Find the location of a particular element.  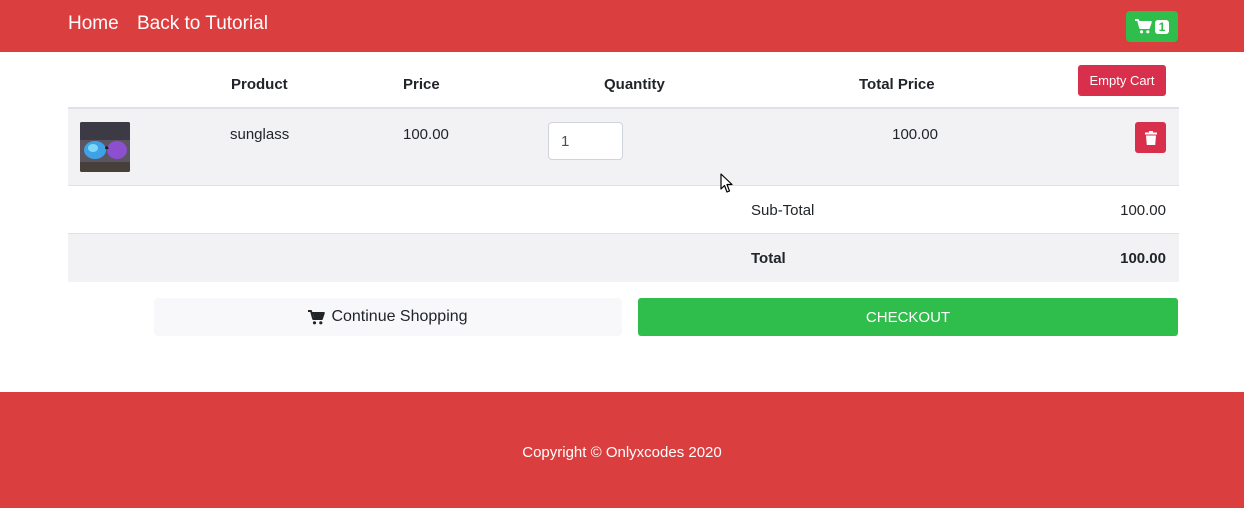

header-price: Price is located at coordinates (421, 84).